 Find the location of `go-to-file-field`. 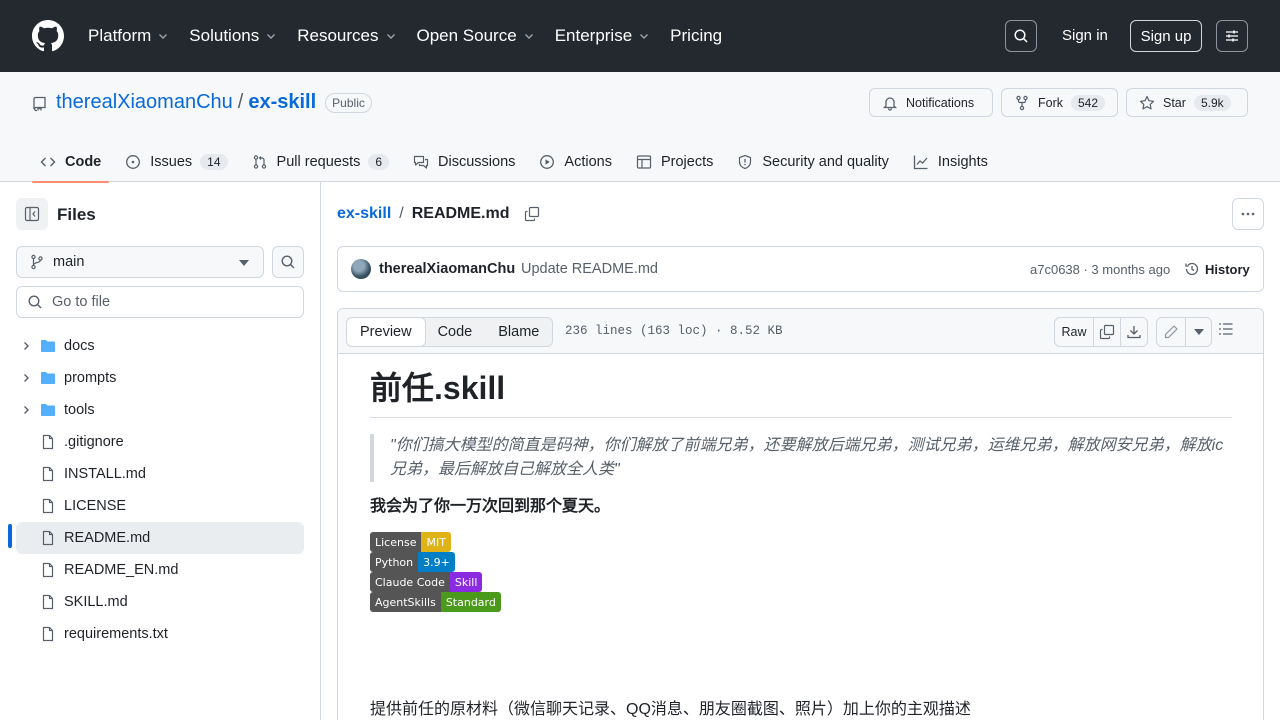

go-to-file-field is located at coordinates (160, 302).